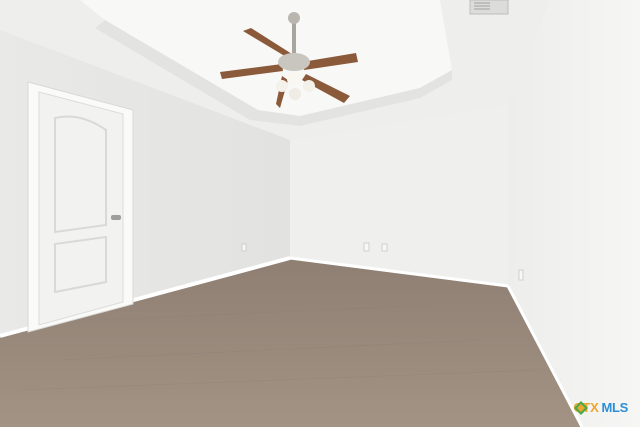 This screenshot has height=427, width=640. What do you see at coordinates (294, 62) in the screenshot?
I see `fan-motor` at bounding box center [294, 62].